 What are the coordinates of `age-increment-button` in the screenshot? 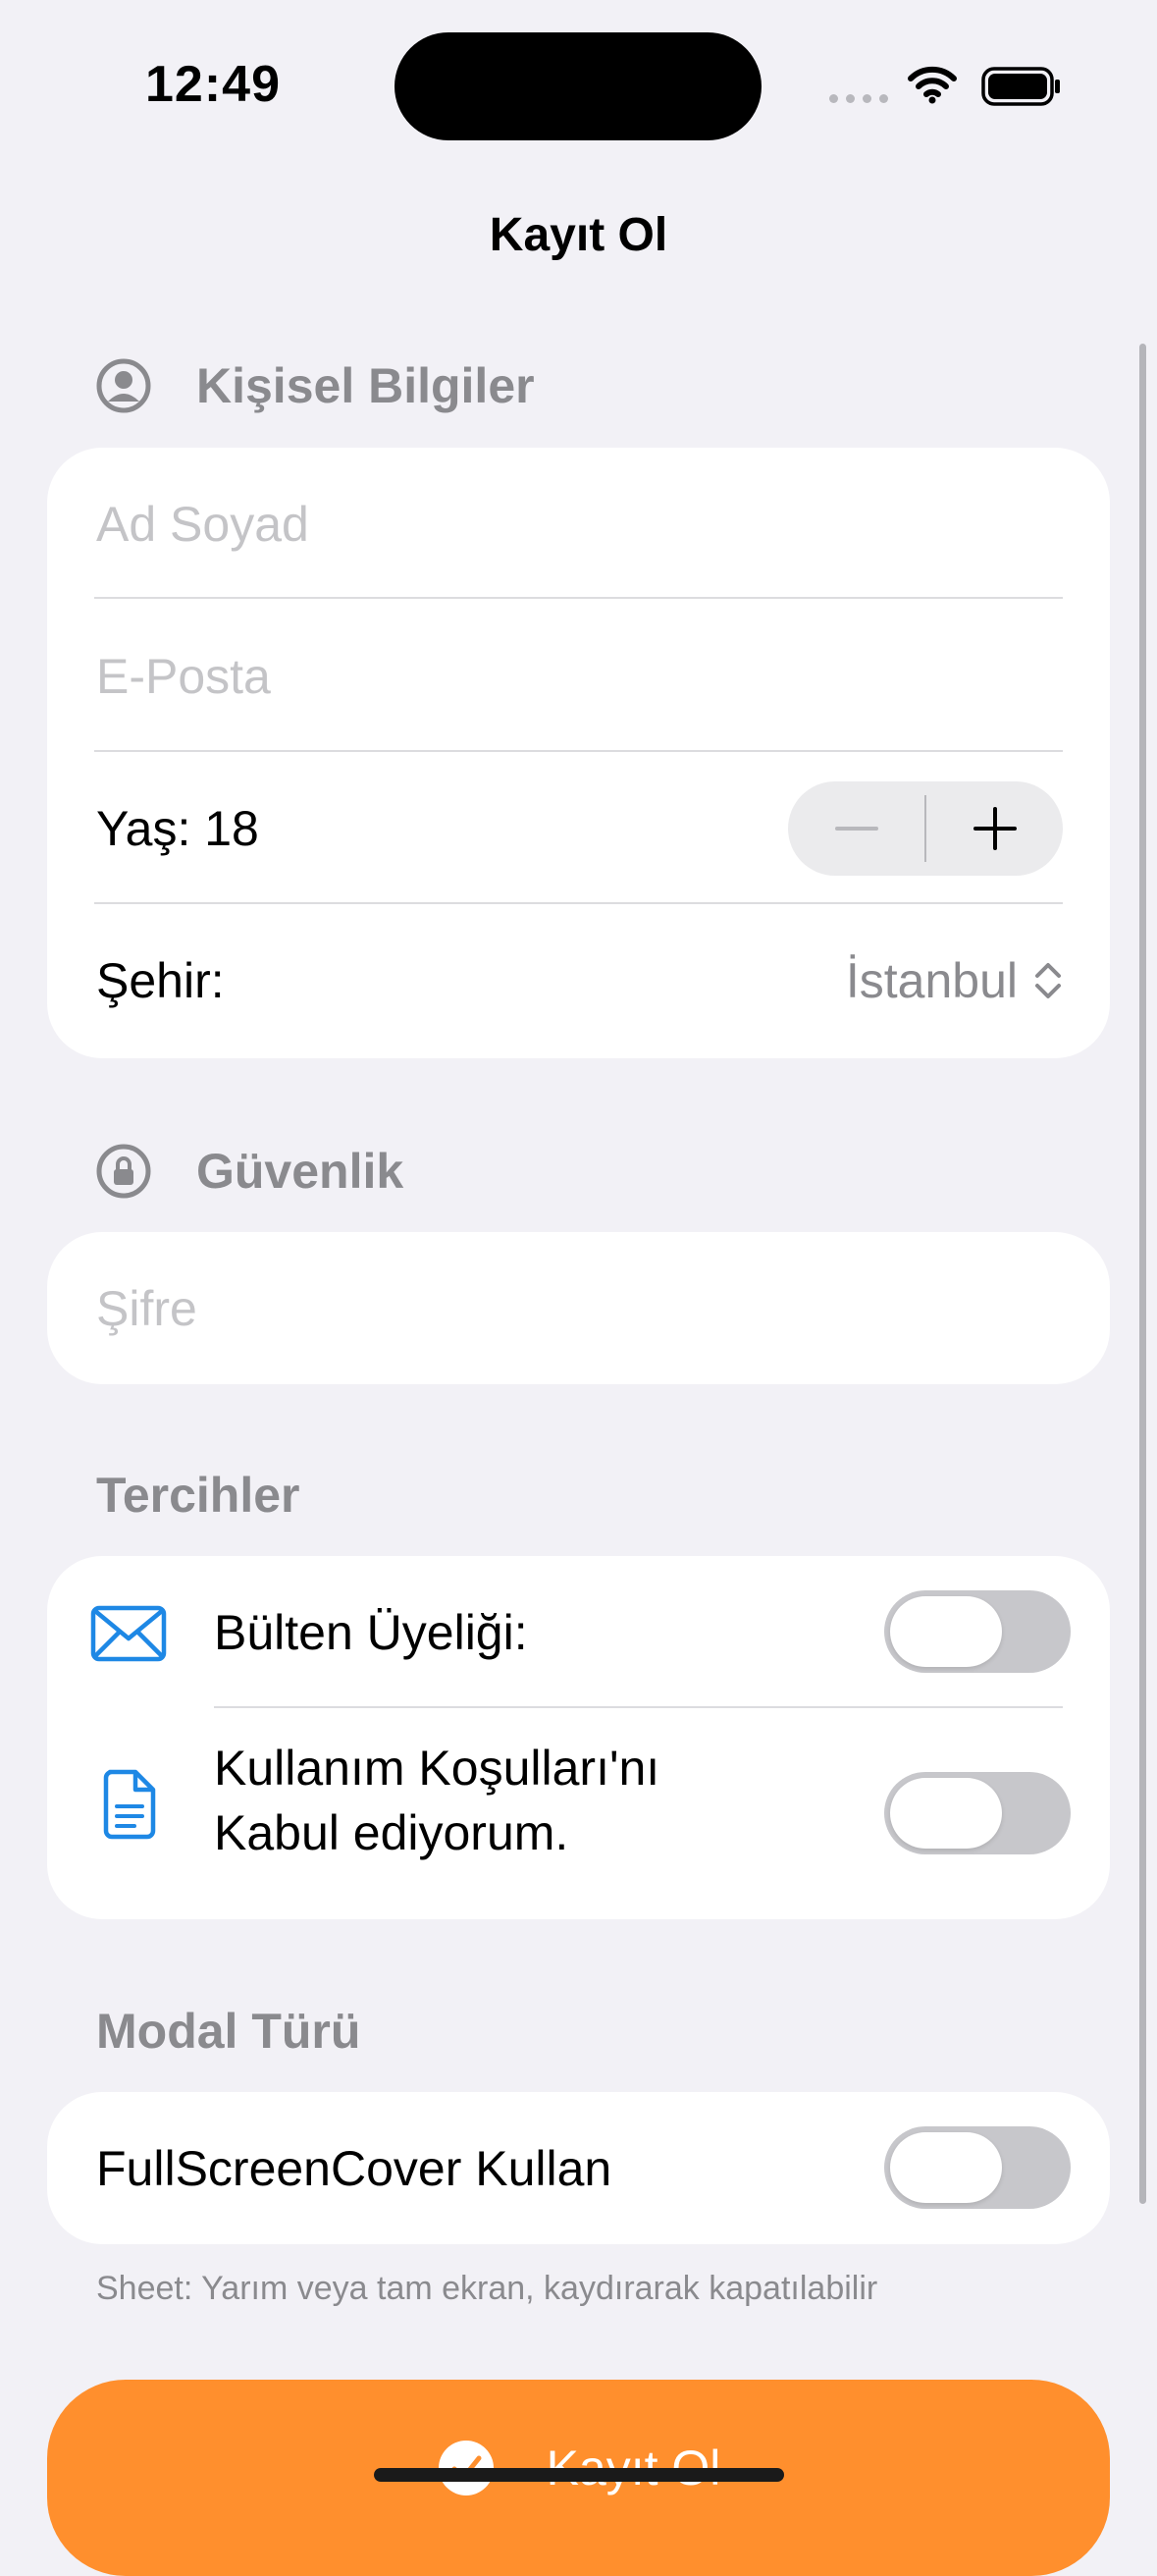 It's located at (995, 828).